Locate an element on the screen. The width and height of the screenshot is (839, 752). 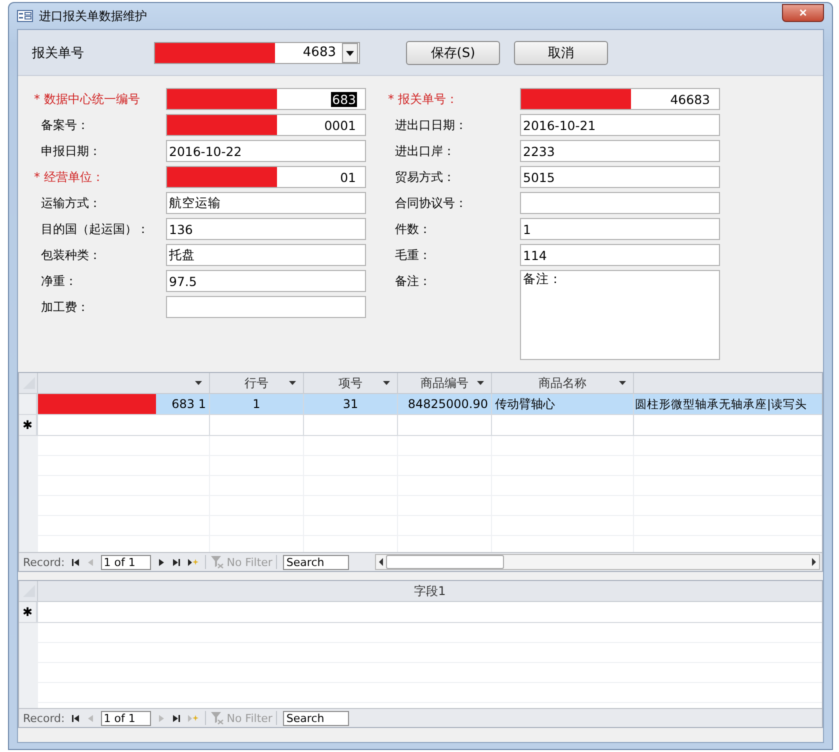
form-icon is located at coordinates (25, 16).